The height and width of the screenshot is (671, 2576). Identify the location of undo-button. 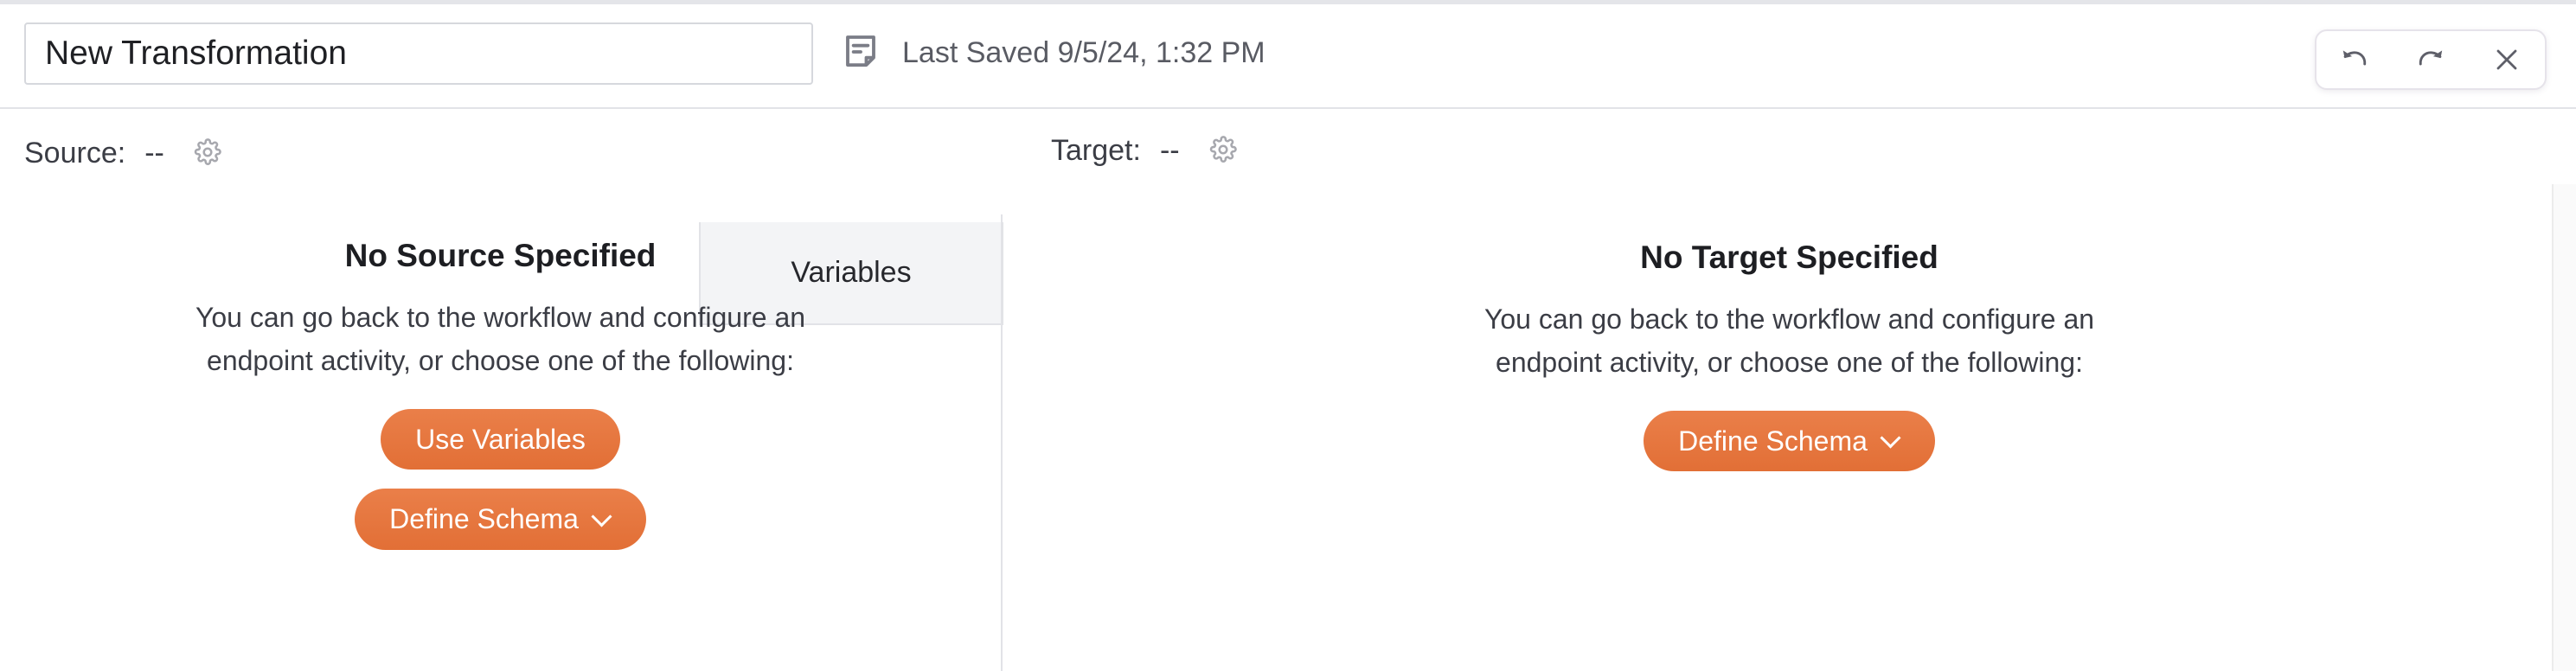
(2354, 60).